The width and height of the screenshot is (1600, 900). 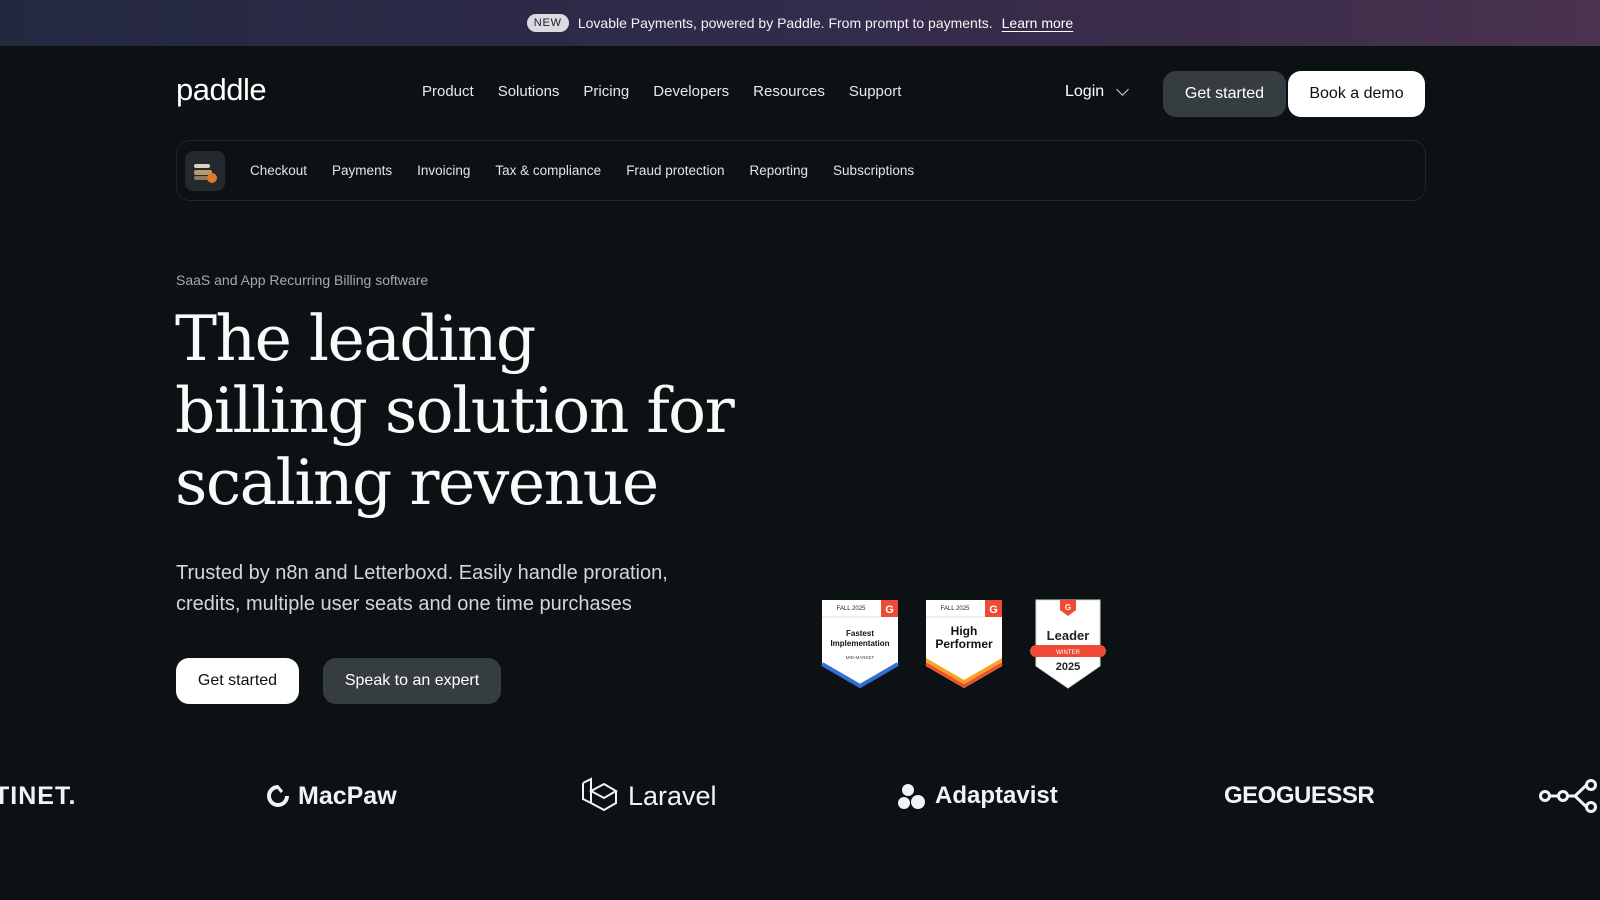 What do you see at coordinates (221, 90) in the screenshot?
I see `paddle-logo: paddle` at bounding box center [221, 90].